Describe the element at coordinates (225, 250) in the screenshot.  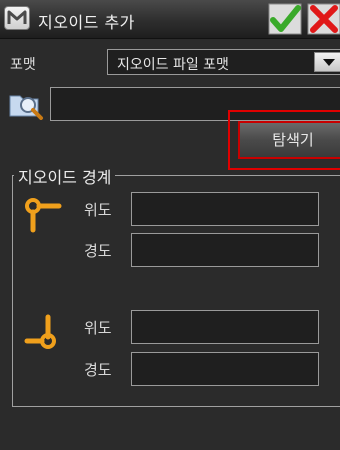
I see `nw-longitude-input` at that location.